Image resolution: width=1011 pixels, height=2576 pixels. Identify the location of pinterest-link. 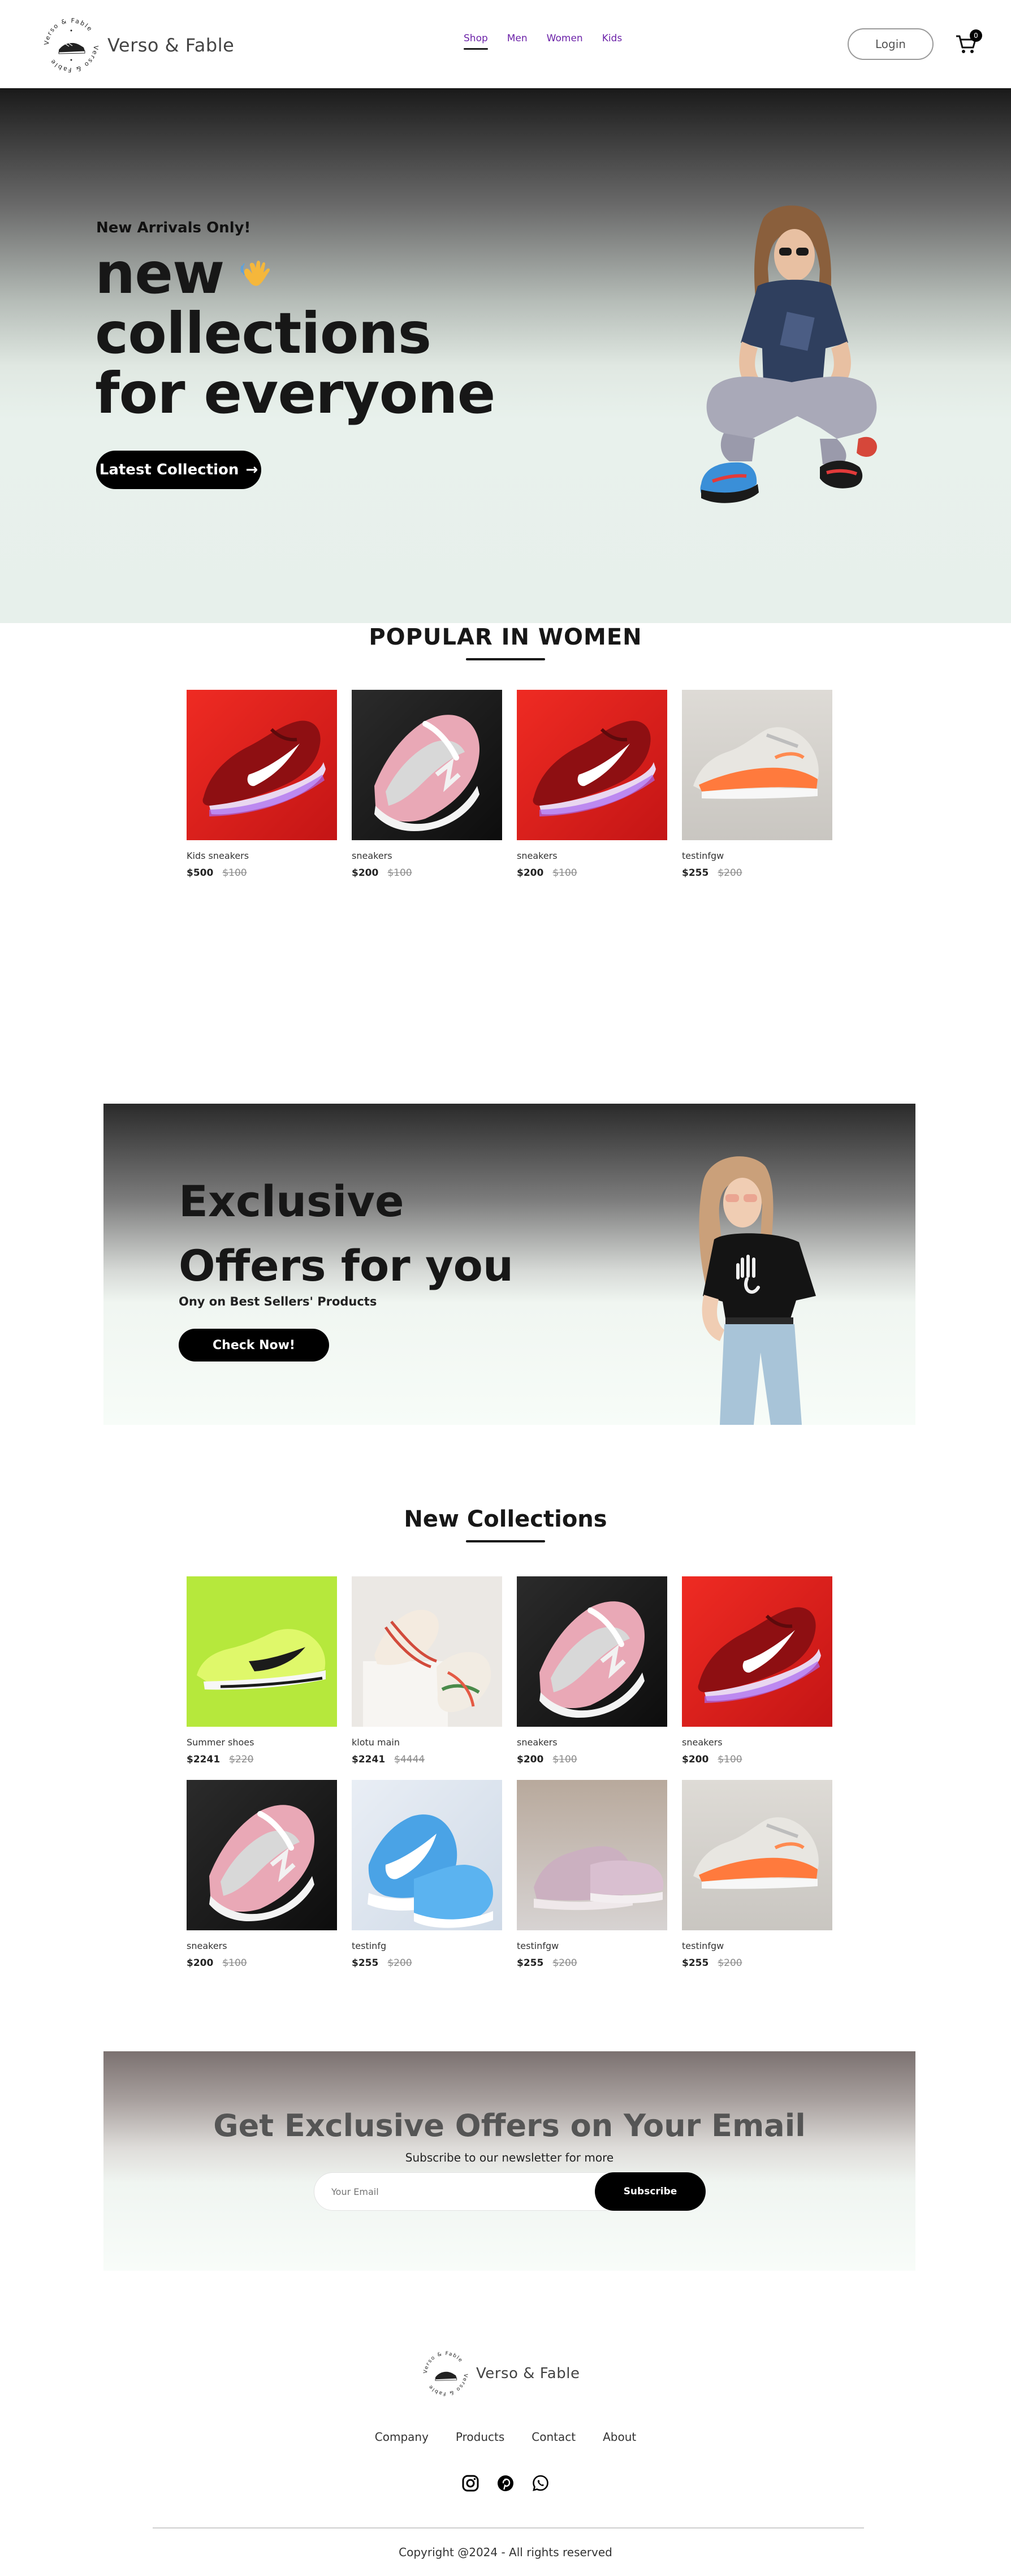
(505, 2483).